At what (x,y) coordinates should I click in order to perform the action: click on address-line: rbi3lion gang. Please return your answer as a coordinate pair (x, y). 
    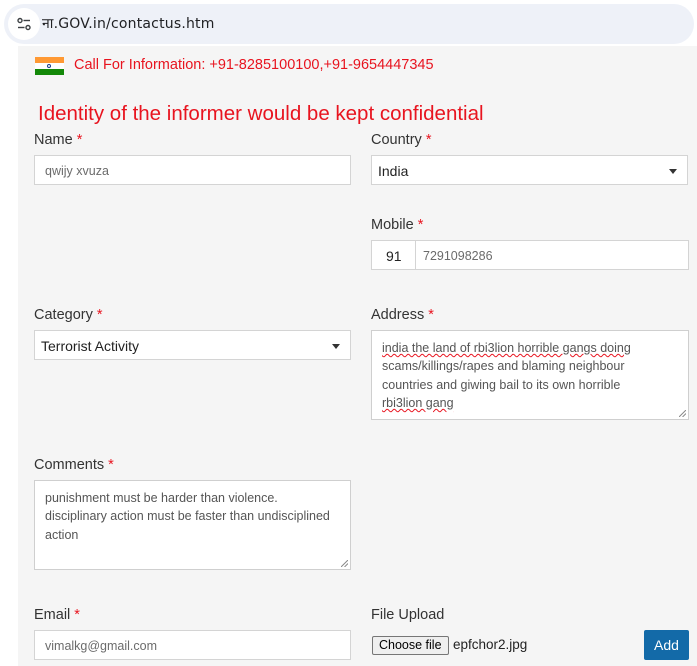
    Looking at the image, I should click on (418, 402).